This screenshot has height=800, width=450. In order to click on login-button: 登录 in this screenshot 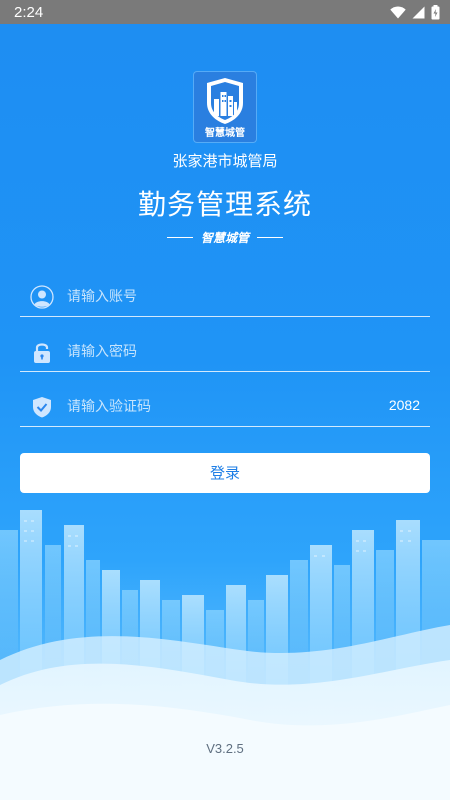, I will do `click(225, 473)`.